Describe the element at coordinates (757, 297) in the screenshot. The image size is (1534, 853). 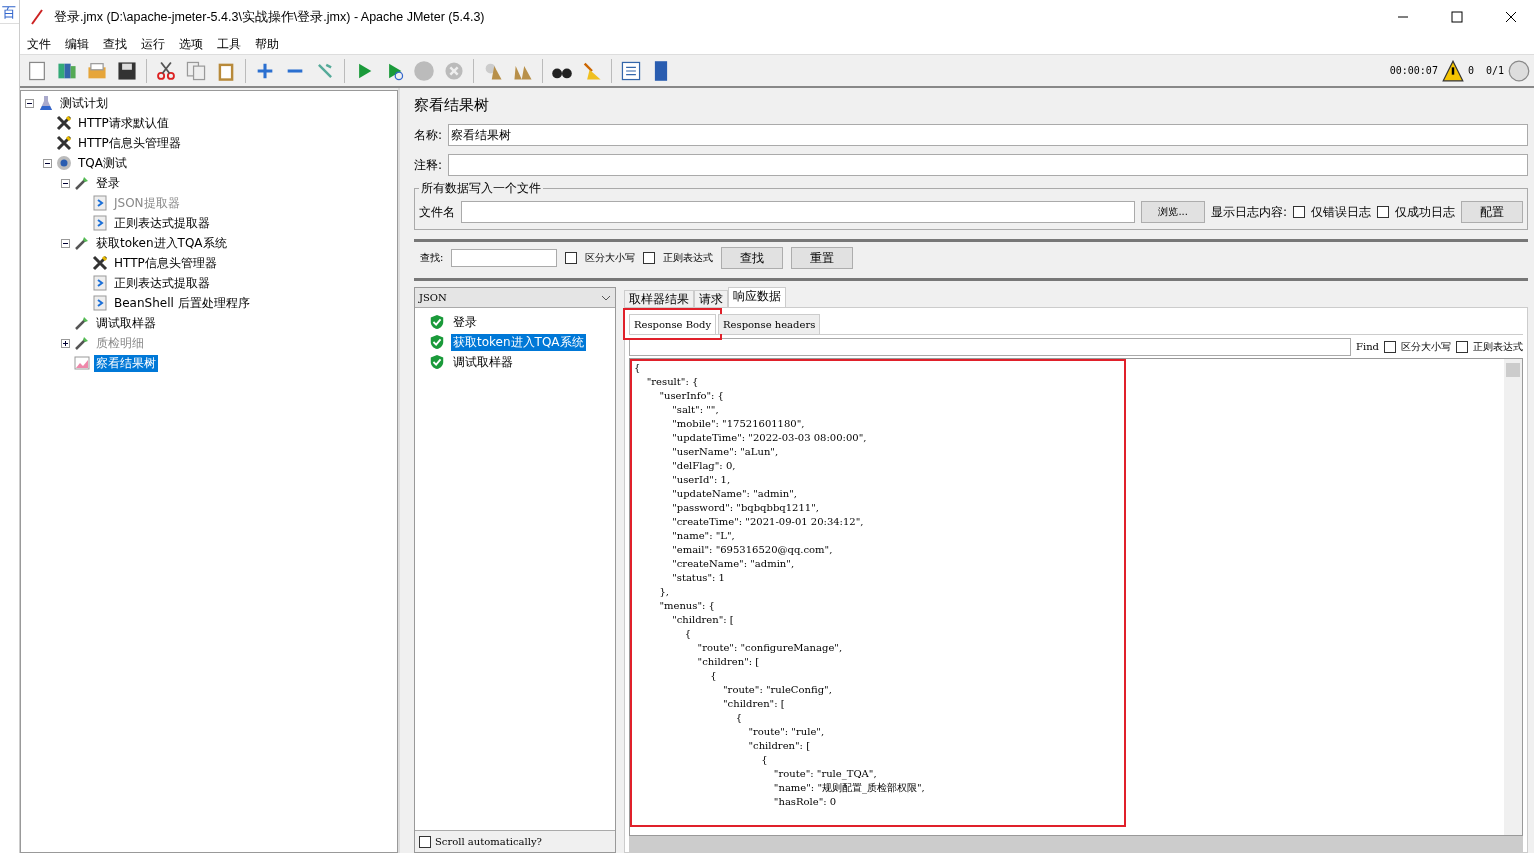
I see `tab: 响应数据` at that location.